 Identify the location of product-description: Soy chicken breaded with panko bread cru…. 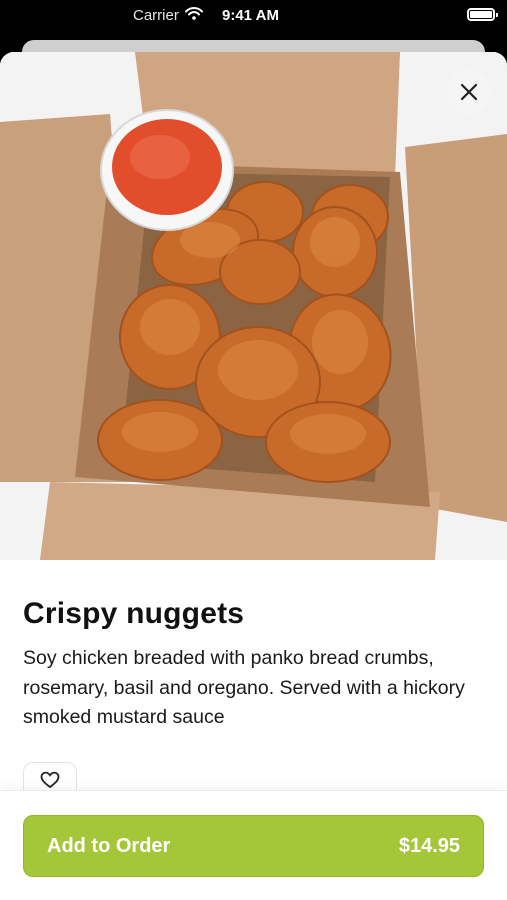
(244, 687).